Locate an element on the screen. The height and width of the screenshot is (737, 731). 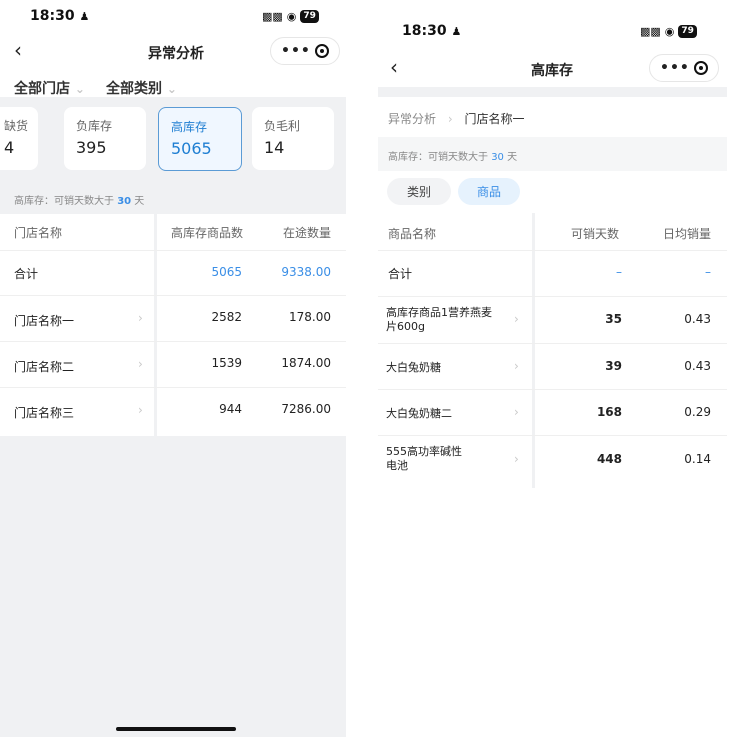
row-transit: 7286.00 is located at coordinates (306, 409).